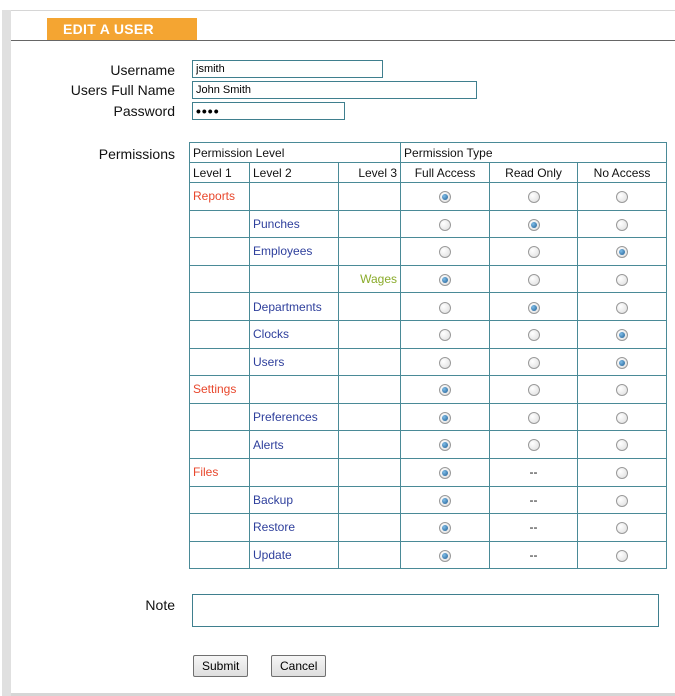 The height and width of the screenshot is (696, 675). What do you see at coordinates (343, 40) in the screenshot?
I see `header-divider` at bounding box center [343, 40].